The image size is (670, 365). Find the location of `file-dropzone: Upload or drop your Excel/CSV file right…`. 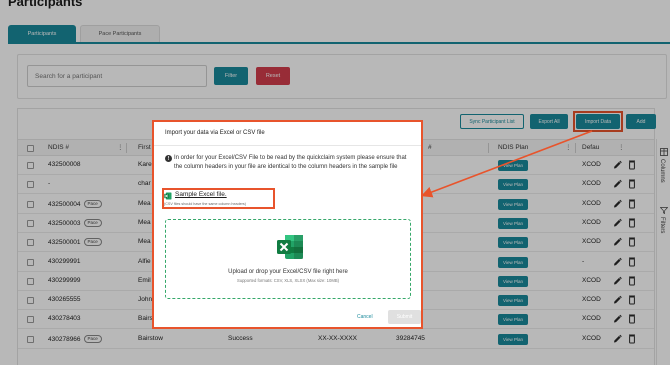

file-dropzone: Upload or drop your Excel/CSV file right… is located at coordinates (288, 259).